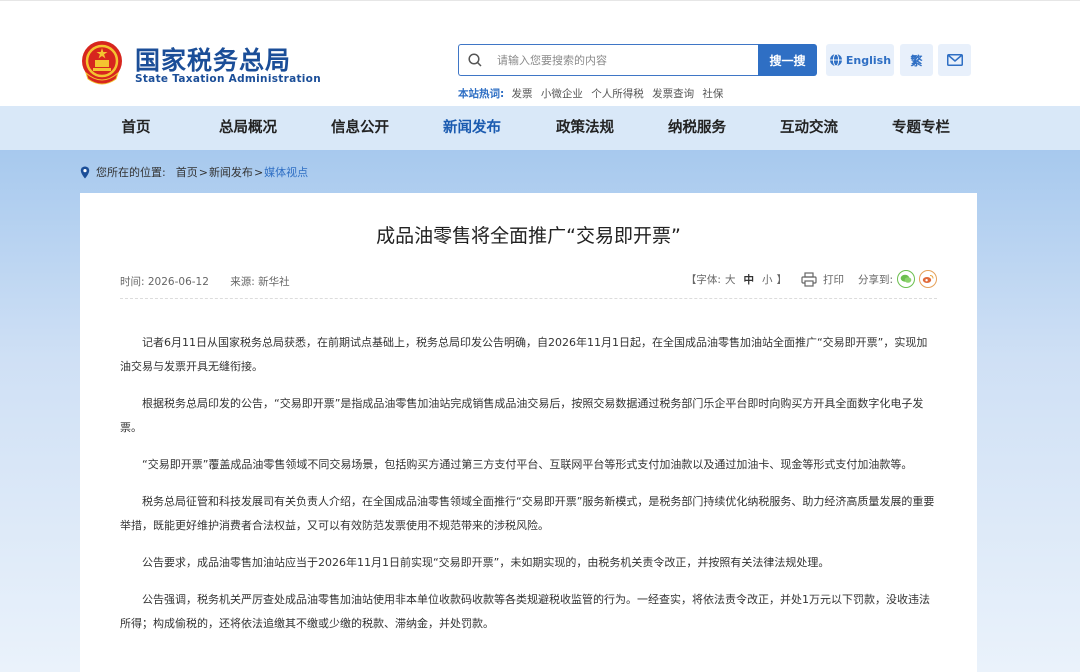 The height and width of the screenshot is (672, 1080). Describe the element at coordinates (228, 79) in the screenshot. I see `site-subtitle: State Taxation Administration` at that location.